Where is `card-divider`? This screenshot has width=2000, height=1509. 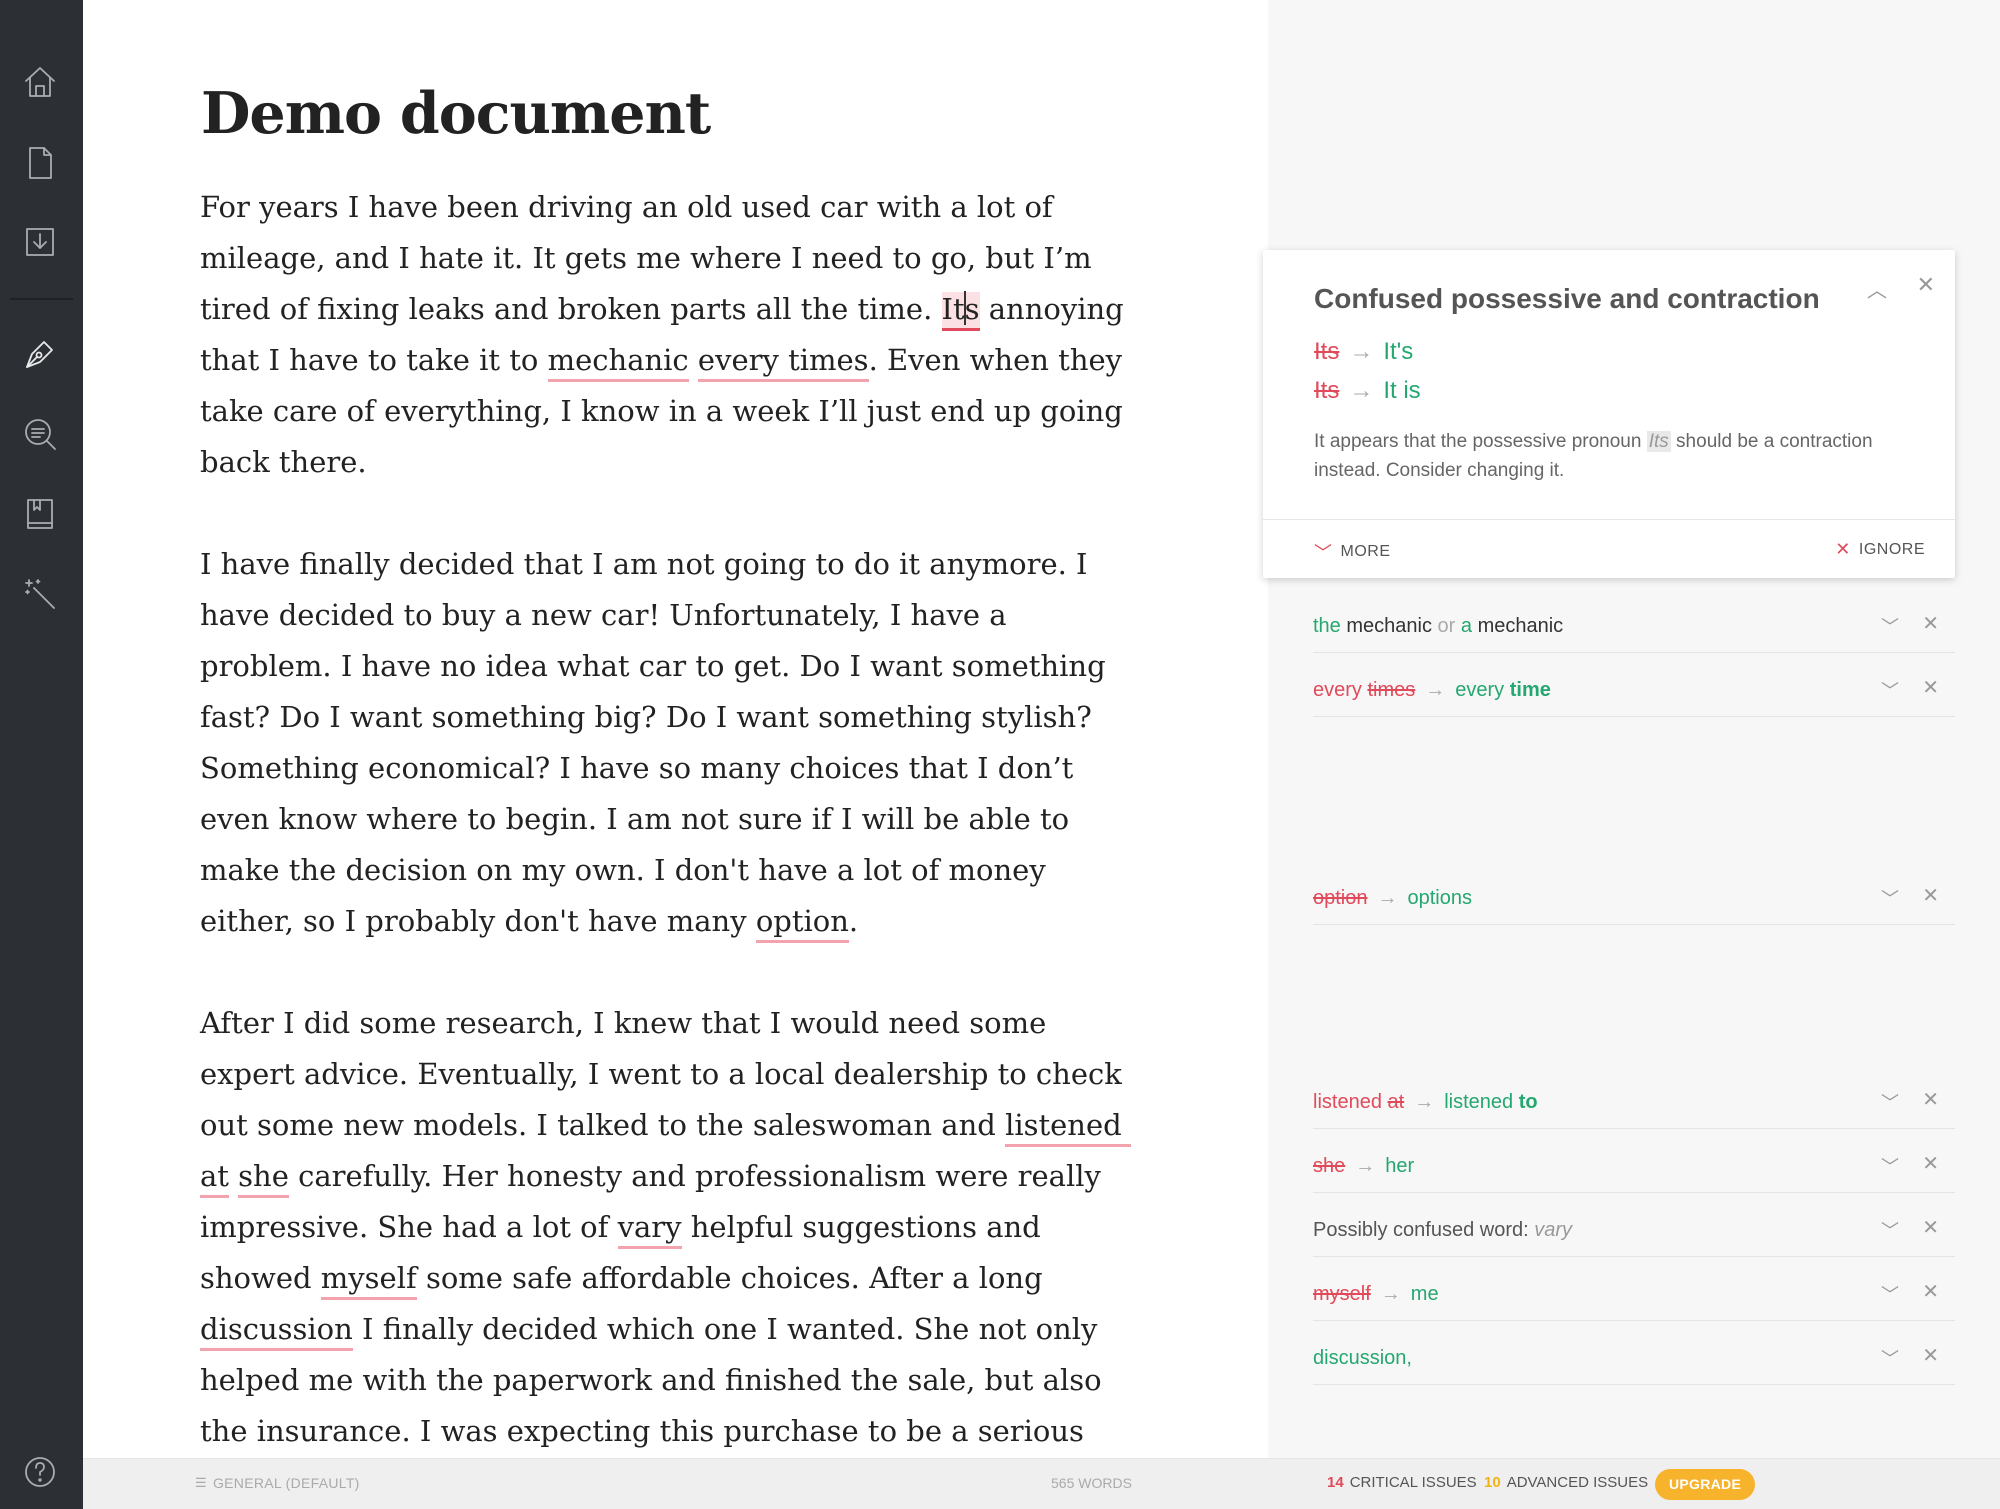
card-divider is located at coordinates (1609, 519).